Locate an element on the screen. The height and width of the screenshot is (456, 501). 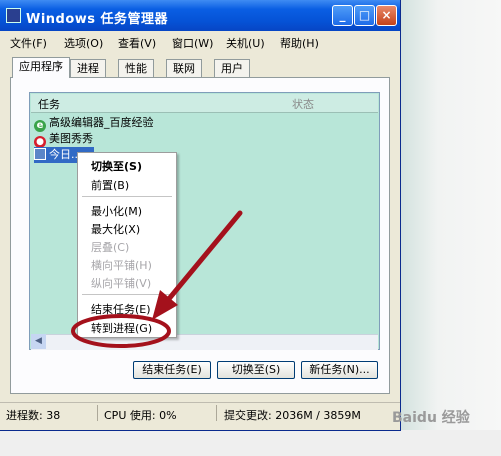
annotation-overlay is located at coordinates (157, 279).